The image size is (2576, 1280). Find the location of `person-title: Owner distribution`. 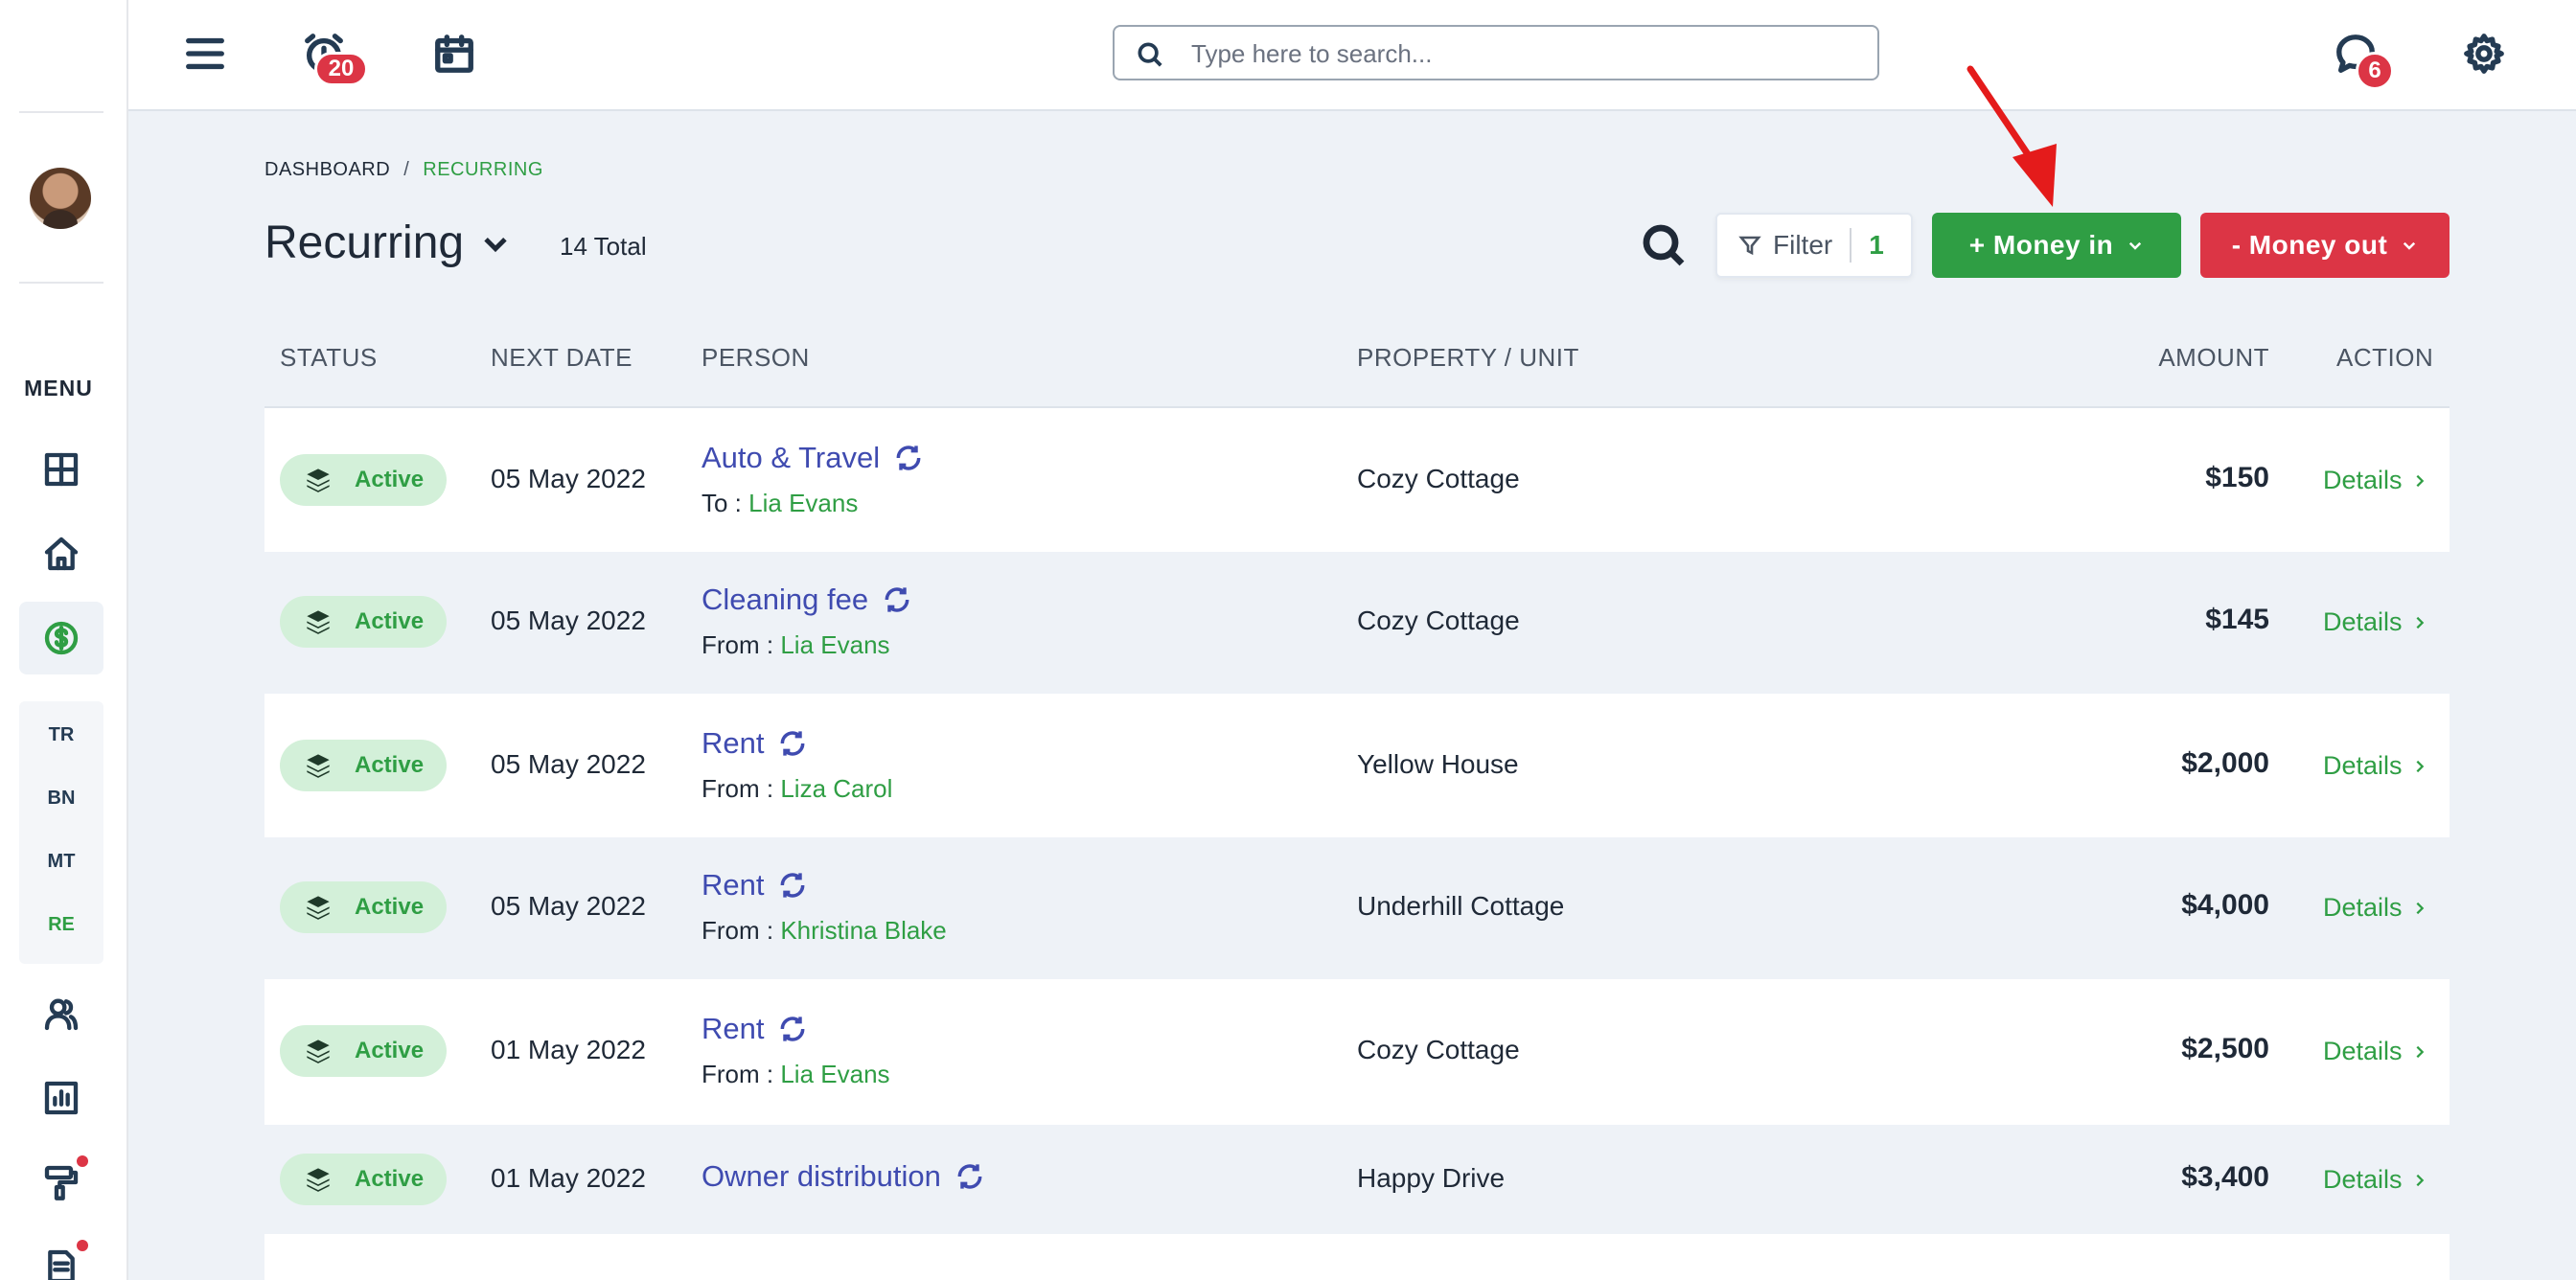

person-title: Owner distribution is located at coordinates (821, 1176).